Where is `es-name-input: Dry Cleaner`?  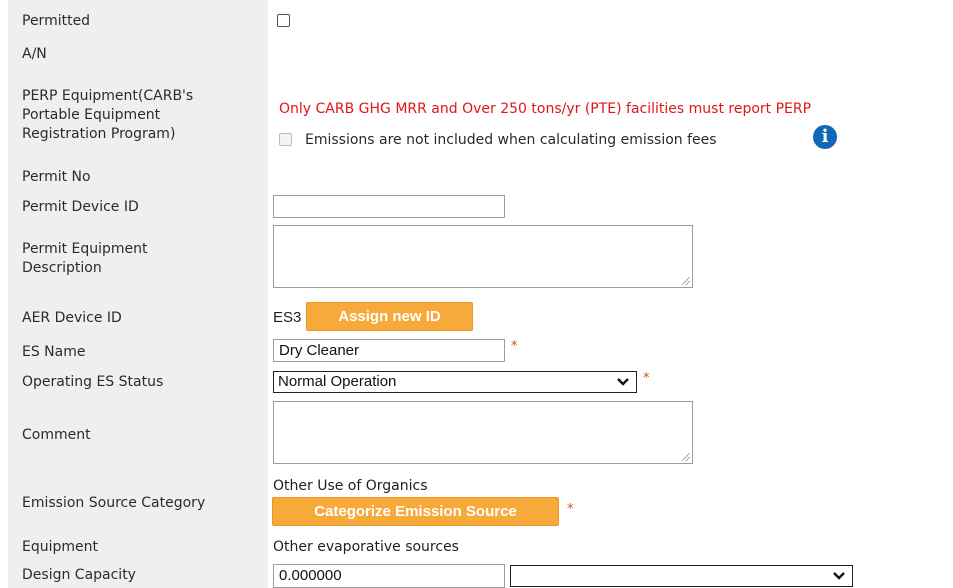
es-name-input: Dry Cleaner is located at coordinates (389, 350).